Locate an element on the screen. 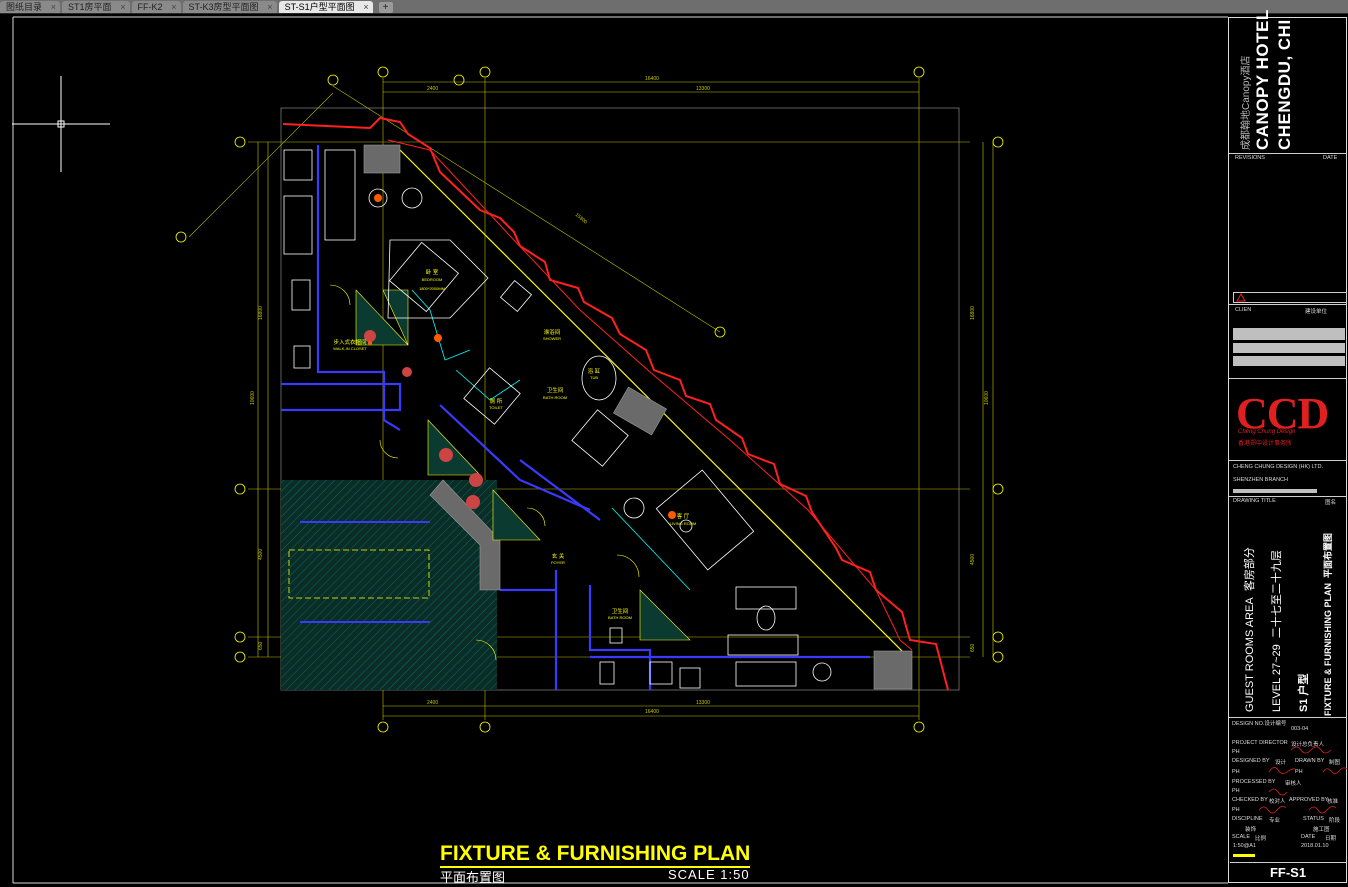 This screenshot has width=1348, height=887. drawing-title-label: DRAWING TITLE is located at coordinates (1254, 501).